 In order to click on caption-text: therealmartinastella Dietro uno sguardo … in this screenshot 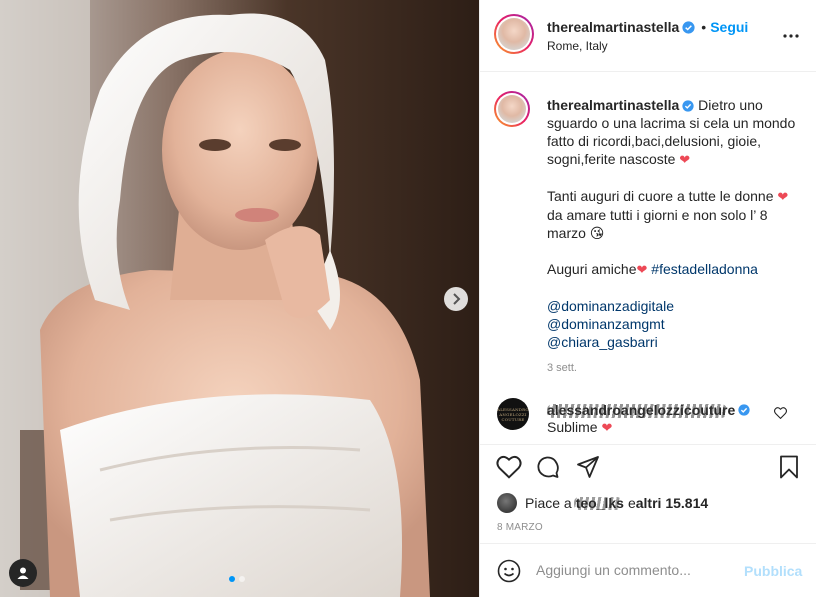, I will do `click(674, 223)`.